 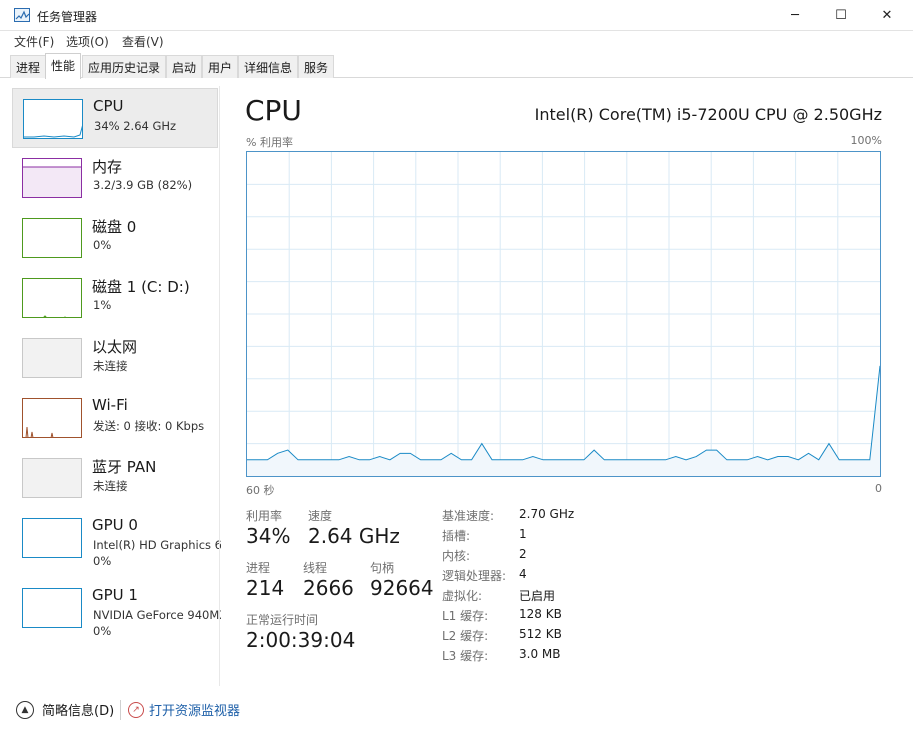 I want to click on close-button: ✕, so click(x=887, y=15).